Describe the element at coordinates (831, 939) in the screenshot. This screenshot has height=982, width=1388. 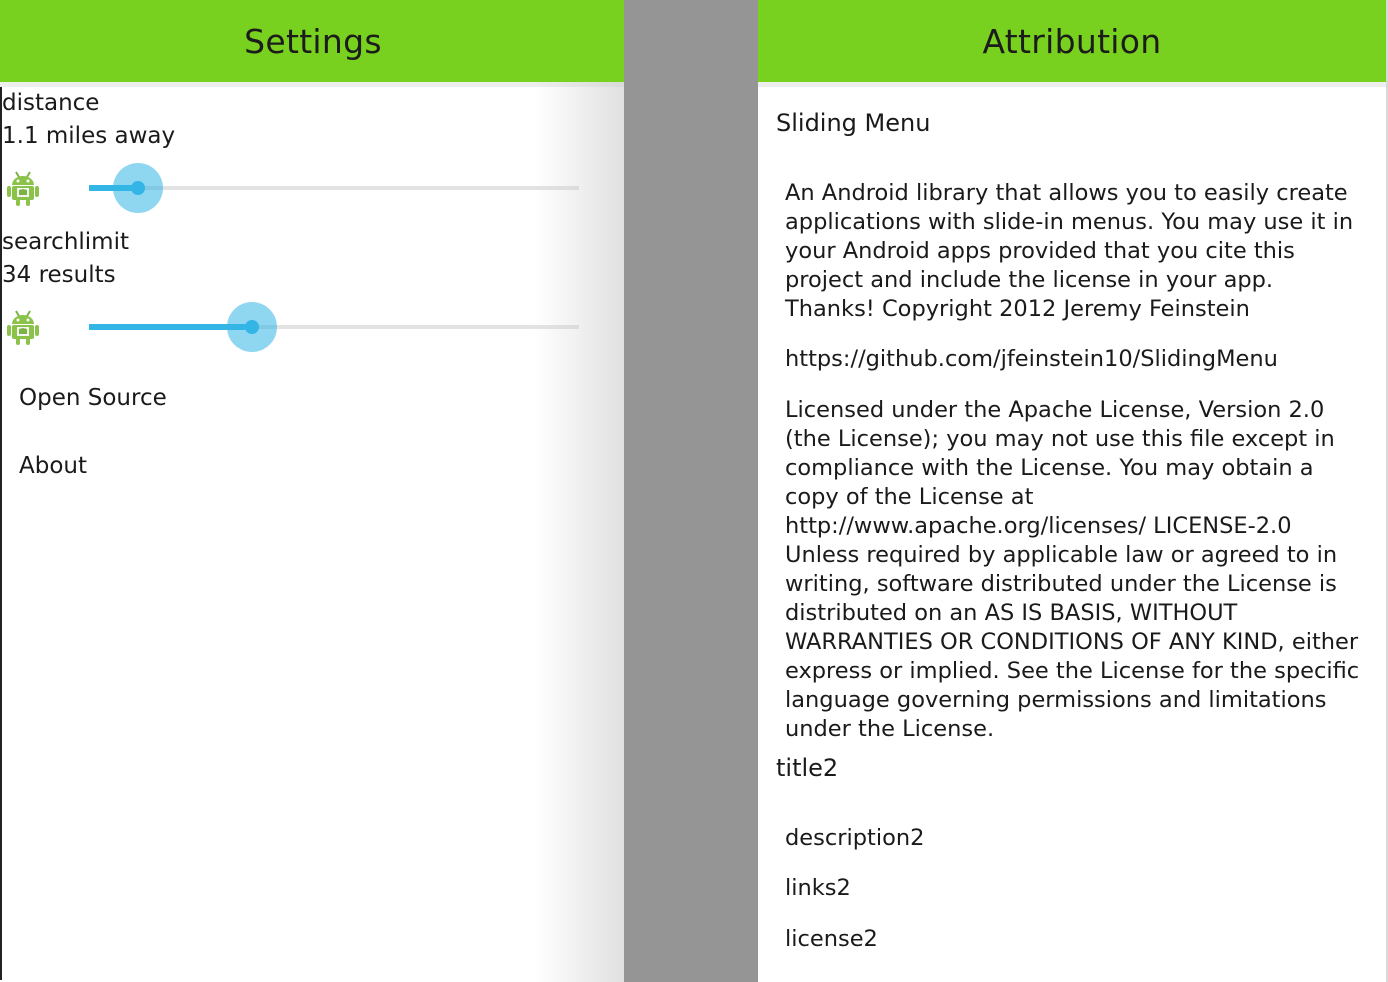
I see `library-license: license2` at that location.